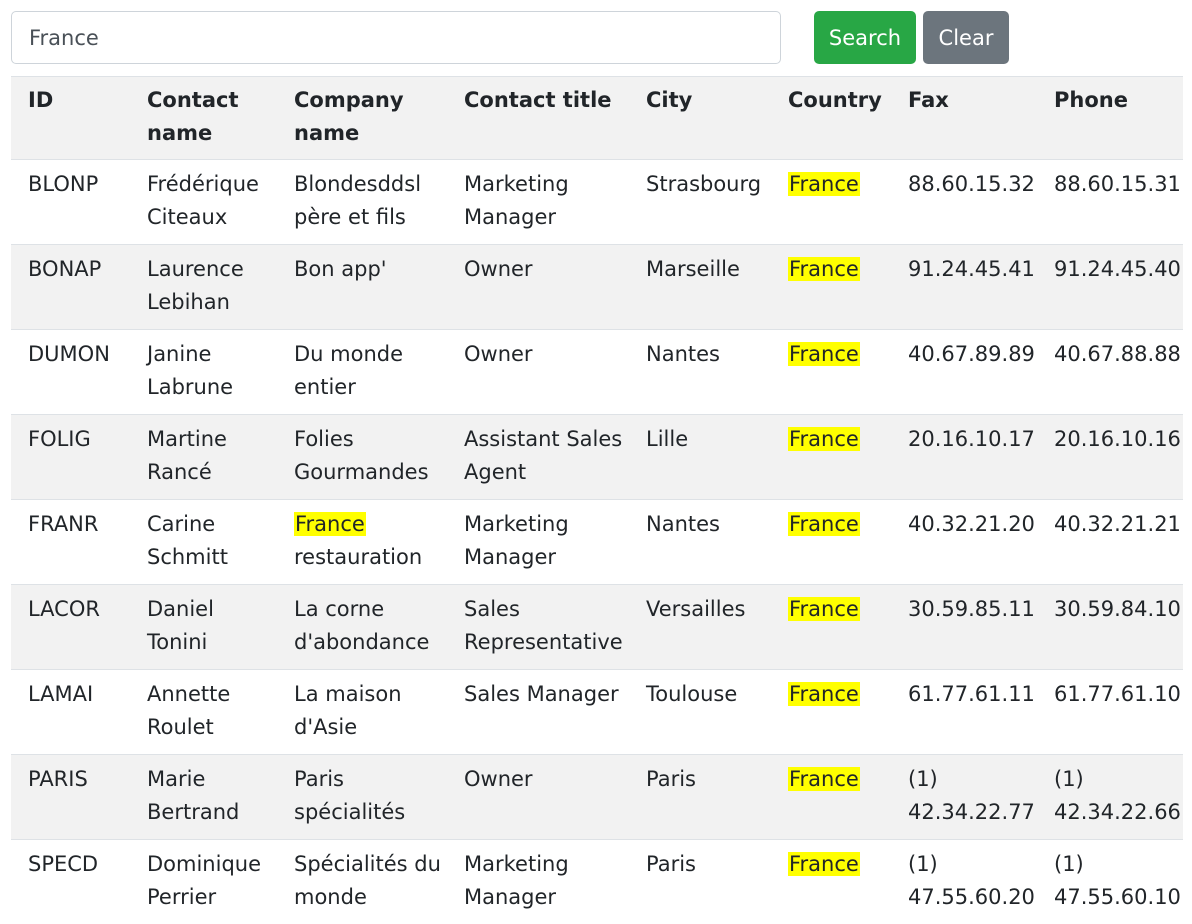 The height and width of the screenshot is (924, 1192). I want to click on cell-contact-title: Assistant Sales Agent, so click(538, 457).